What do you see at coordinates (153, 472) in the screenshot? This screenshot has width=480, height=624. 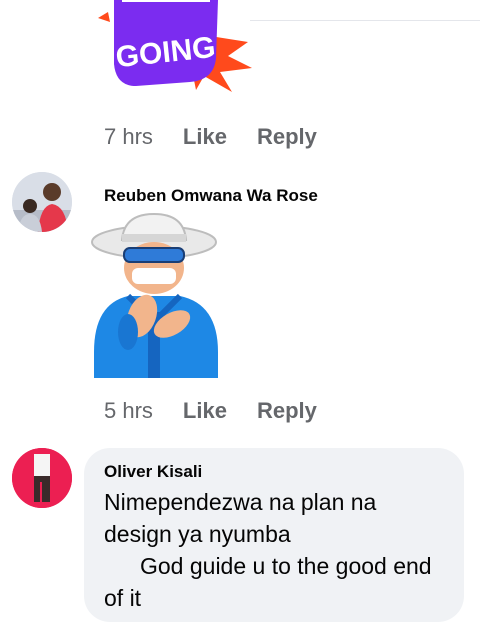 I see `comment-author: Oliver Kisali` at bounding box center [153, 472].